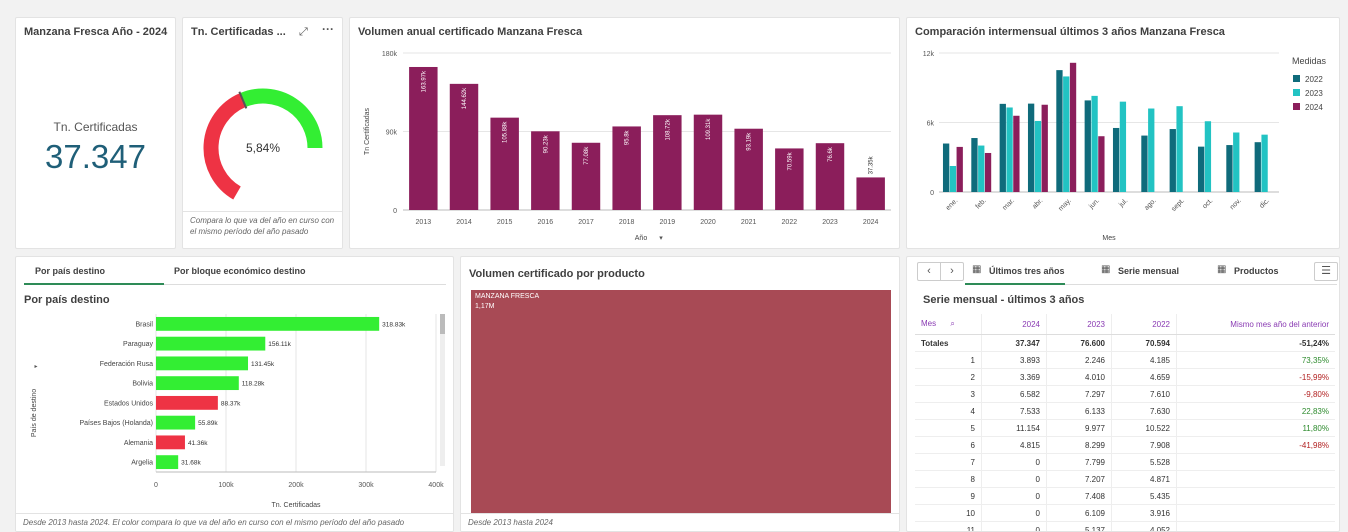  I want to click on bar-2022-nov., so click(1229, 168).